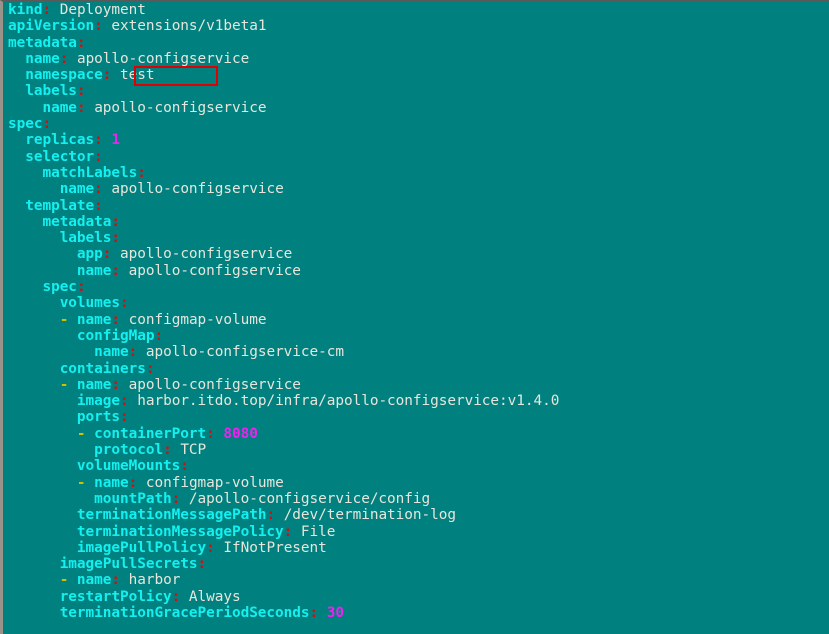  Describe the element at coordinates (89, 303) in the screenshot. I see `yaml-key: volumes` at that location.